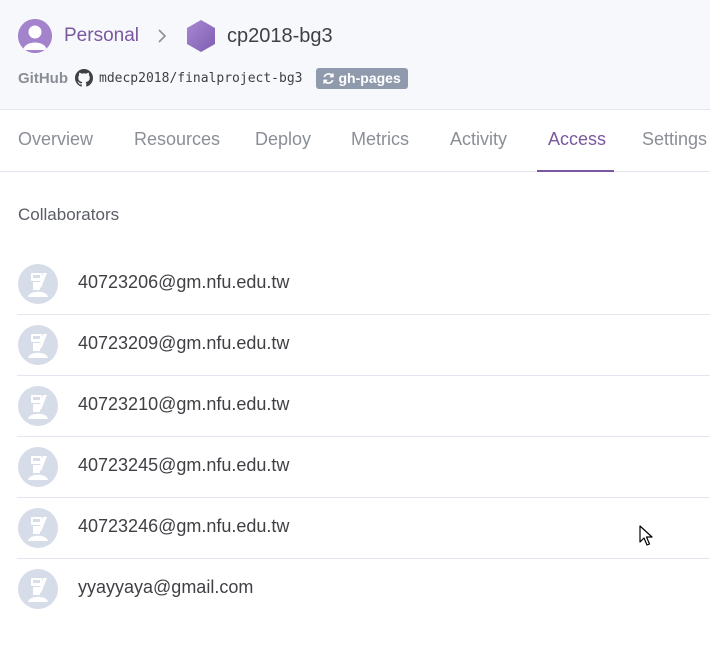 This screenshot has width=710, height=660. Describe the element at coordinates (363, 528) in the screenshot. I see `collaborator-row: 40723246@gm.nfu.edu.tw` at that location.